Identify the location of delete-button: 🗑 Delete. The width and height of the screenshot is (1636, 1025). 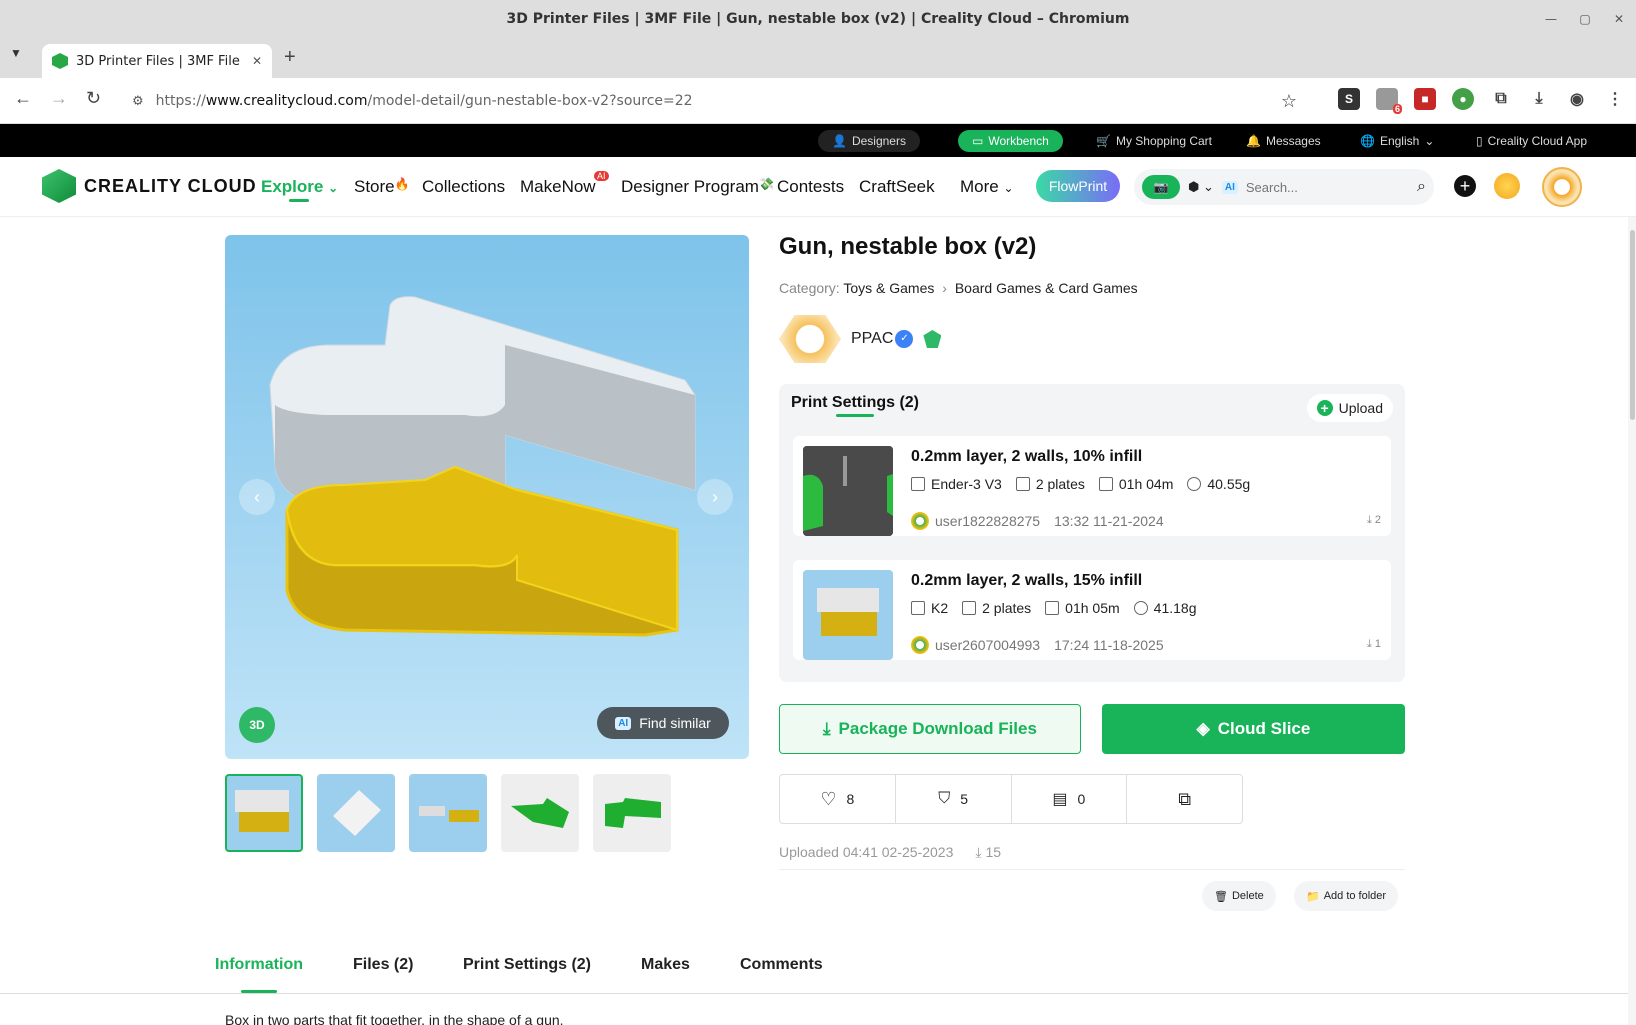
(1239, 896).